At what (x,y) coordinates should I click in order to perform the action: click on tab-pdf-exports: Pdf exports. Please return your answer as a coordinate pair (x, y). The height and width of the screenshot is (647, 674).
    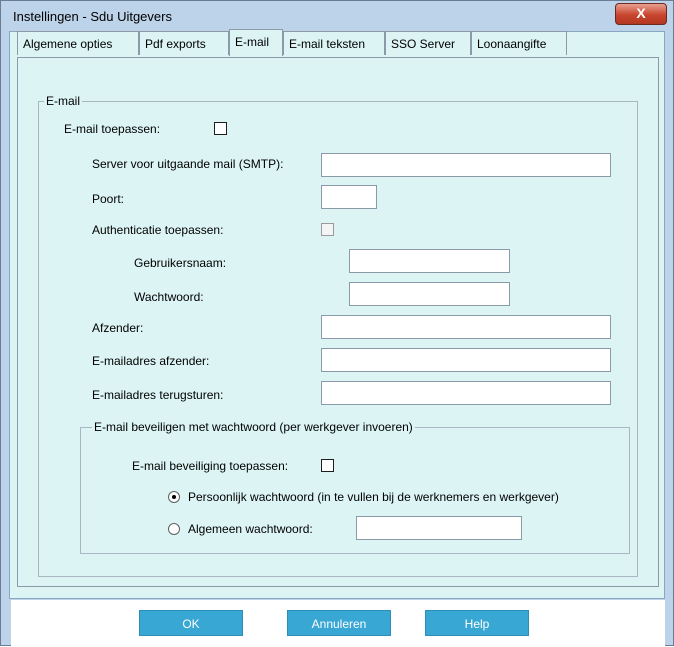
    Looking at the image, I should click on (184, 43).